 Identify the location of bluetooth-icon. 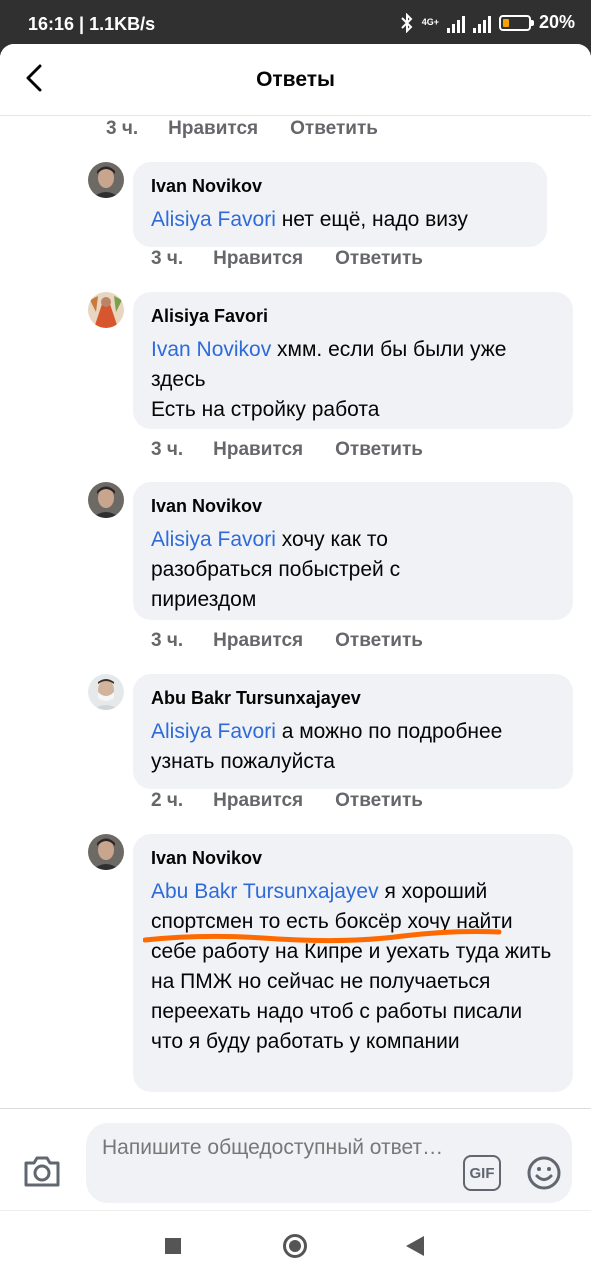
(406, 22).